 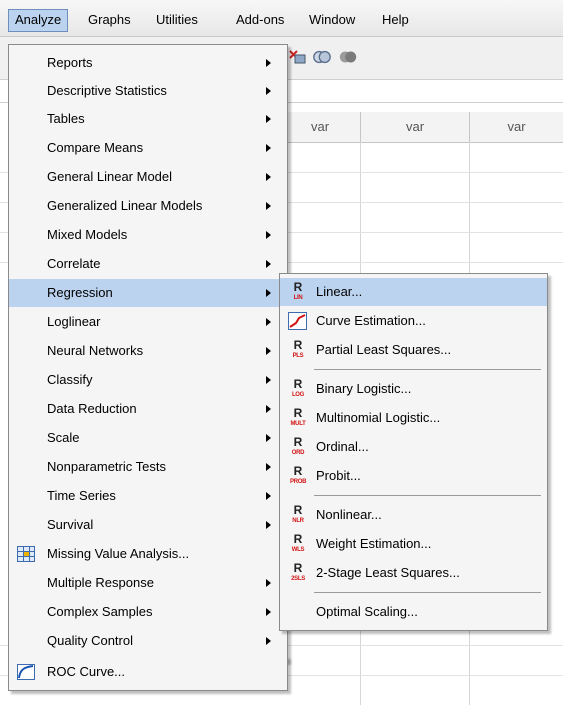 I want to click on menu-item-classify: Classify, so click(x=148, y=380).